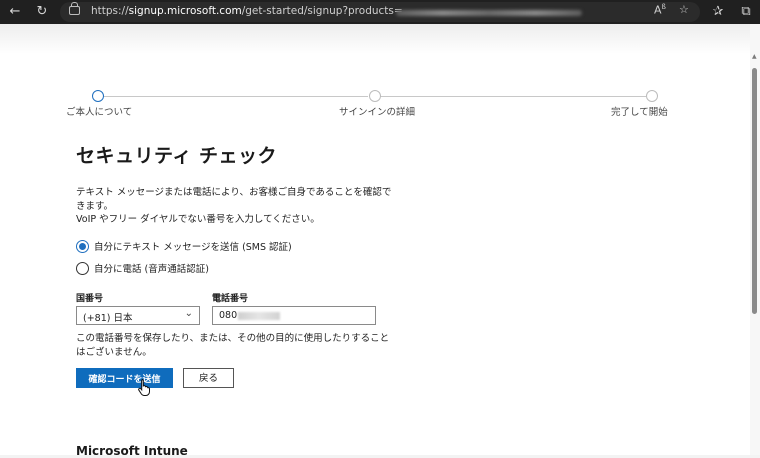 Image resolution: width=760 pixels, height=458 pixels. What do you see at coordinates (234, 199) in the screenshot?
I see `description-line: テキスト メッセージまたは電話により、お客様ご自身であることを確認できます。` at bounding box center [234, 199].